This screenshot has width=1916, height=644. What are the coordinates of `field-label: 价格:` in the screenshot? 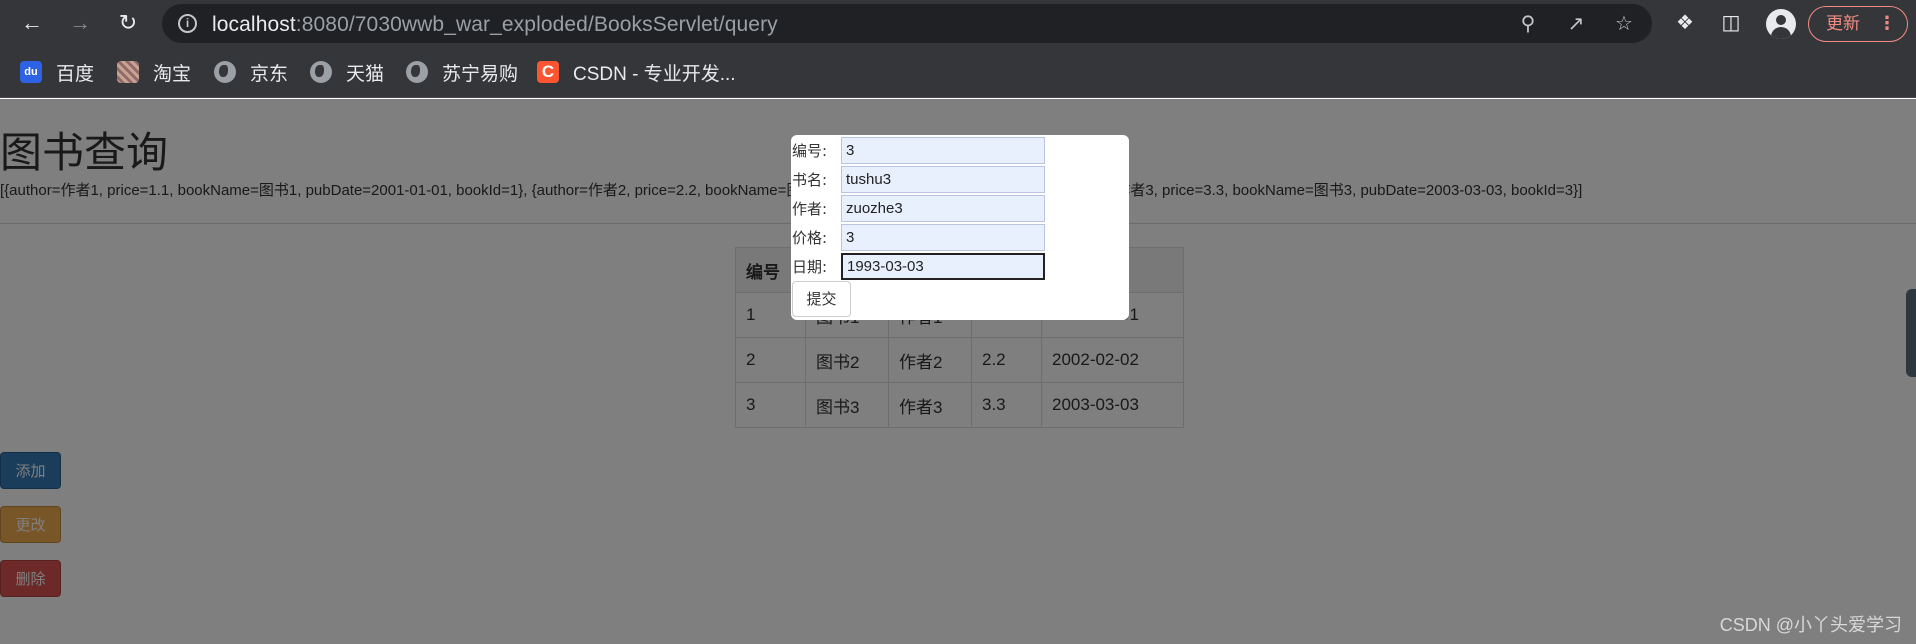 It's located at (810, 238).